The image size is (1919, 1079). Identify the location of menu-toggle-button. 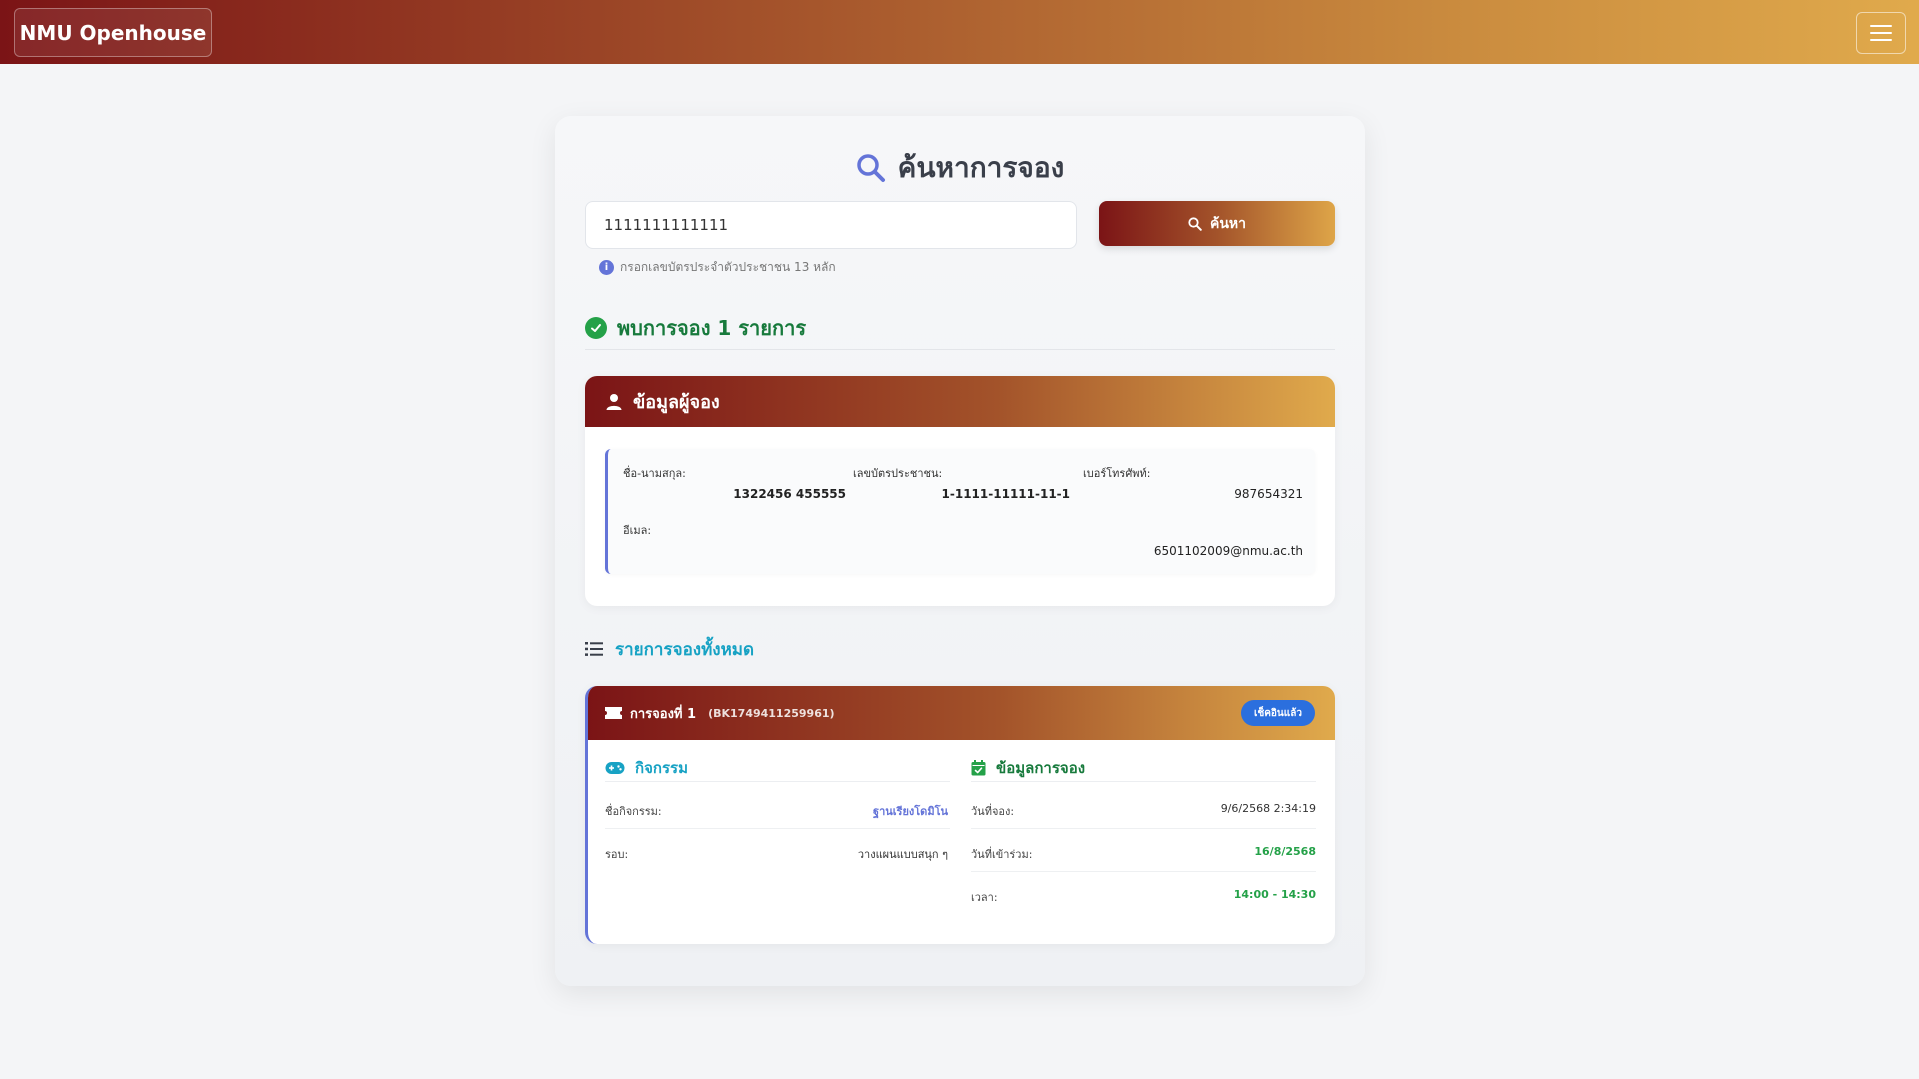
(1881, 33).